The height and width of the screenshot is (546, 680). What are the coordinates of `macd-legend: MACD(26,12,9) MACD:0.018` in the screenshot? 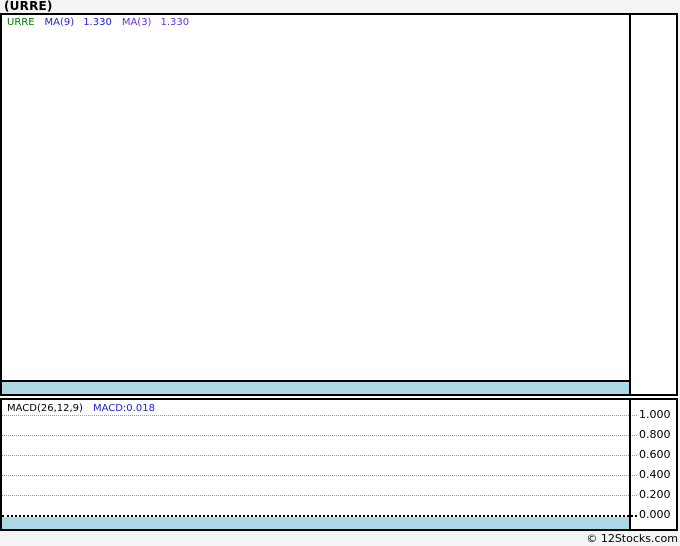 It's located at (81, 408).